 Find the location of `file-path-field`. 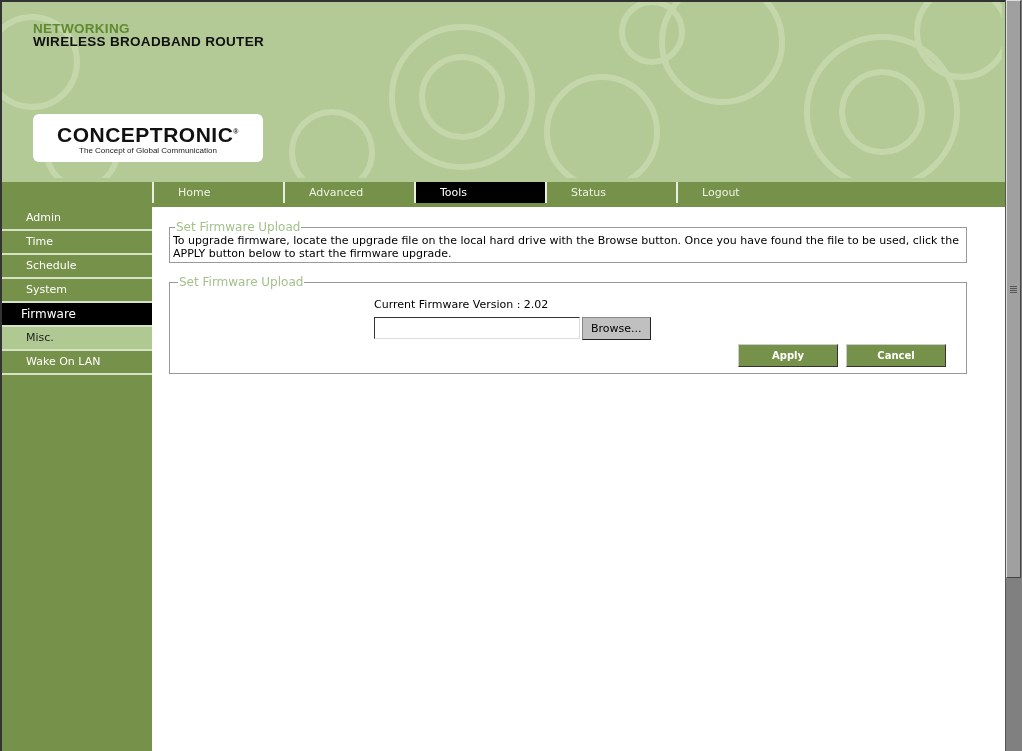

file-path-field is located at coordinates (477, 328).